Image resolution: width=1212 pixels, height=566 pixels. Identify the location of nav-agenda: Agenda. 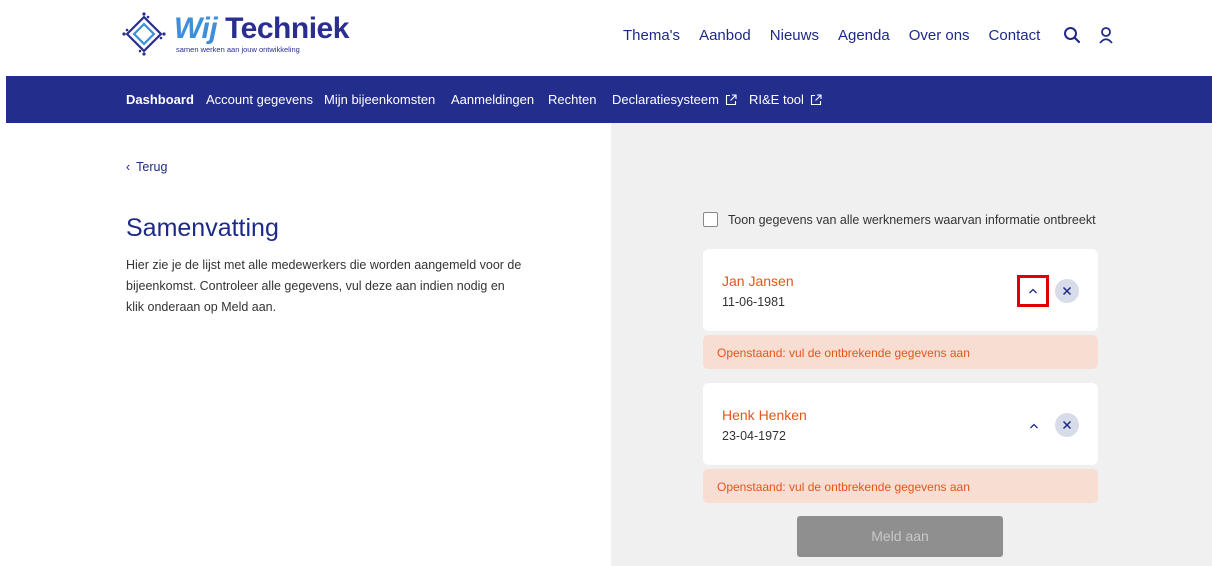
(864, 35).